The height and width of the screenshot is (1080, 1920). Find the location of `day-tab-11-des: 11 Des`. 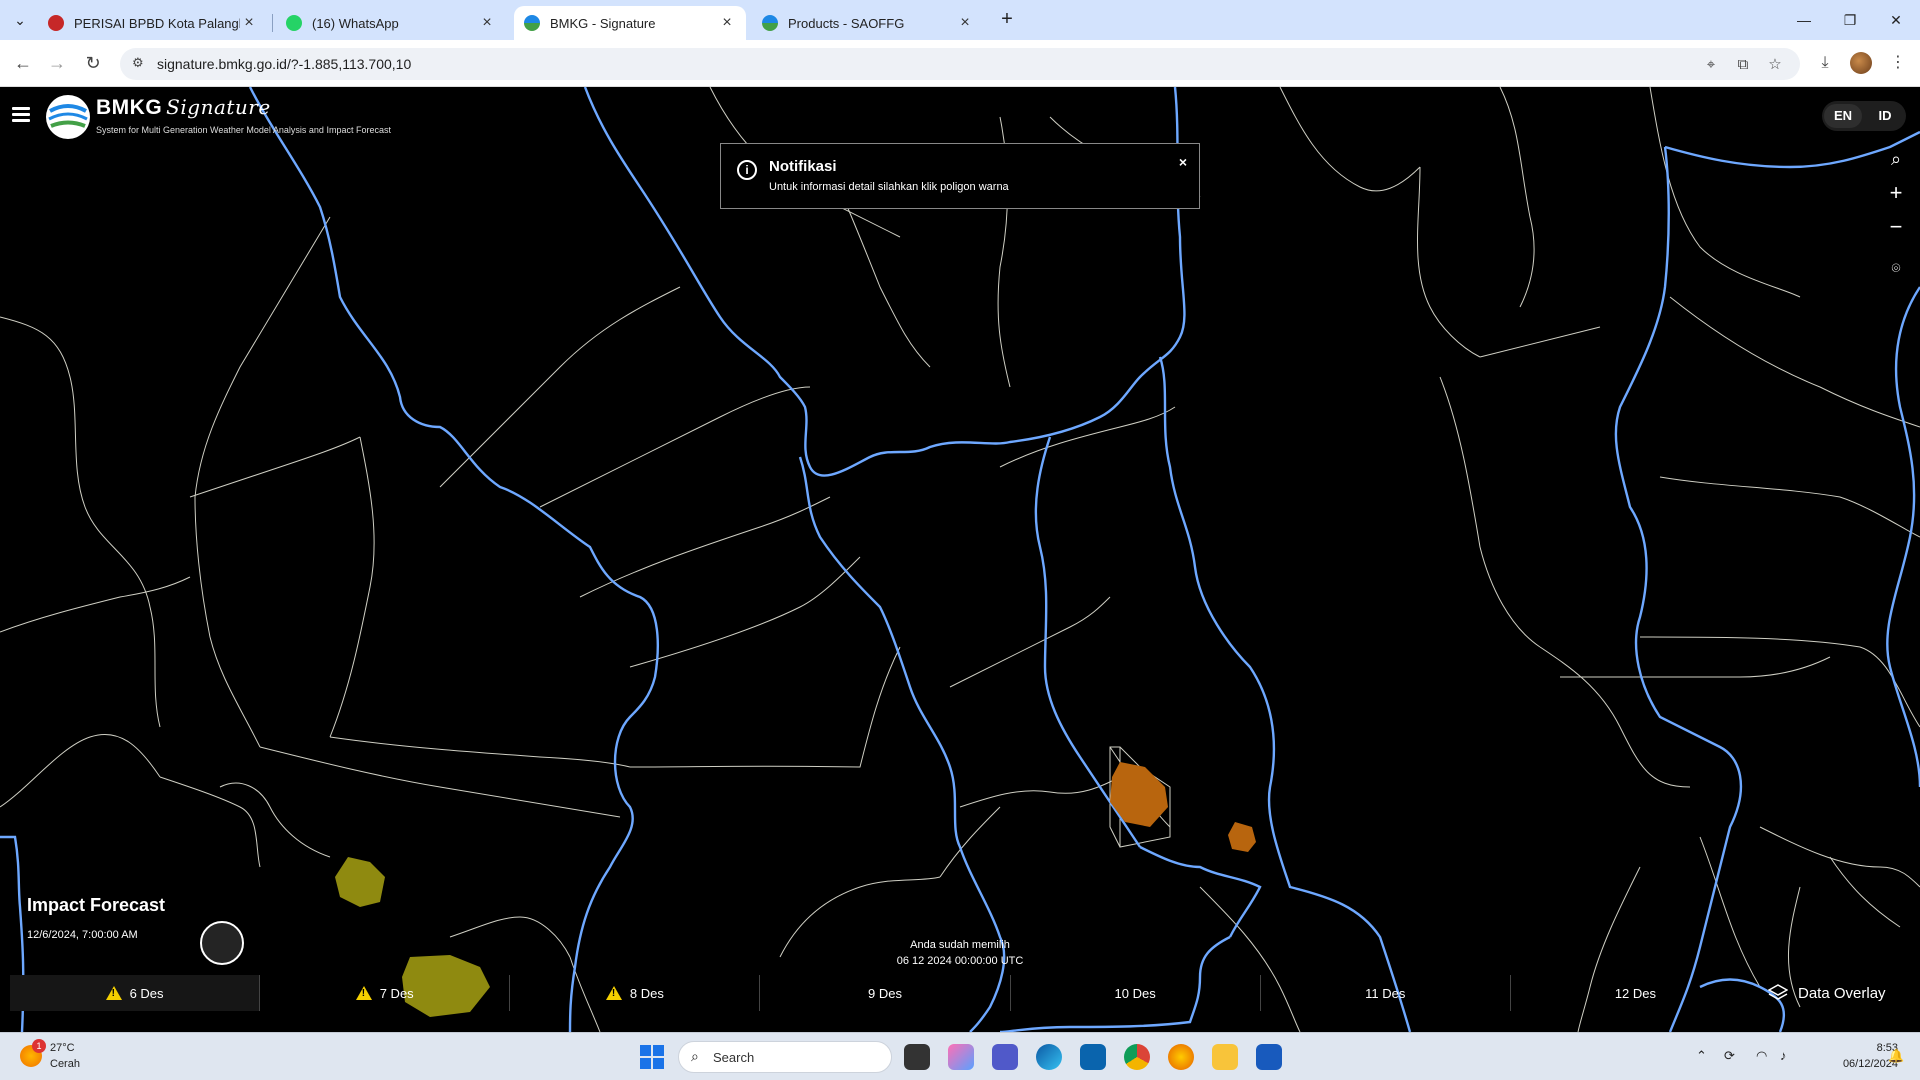

day-tab-11-des: 11 Des is located at coordinates (1386, 993).